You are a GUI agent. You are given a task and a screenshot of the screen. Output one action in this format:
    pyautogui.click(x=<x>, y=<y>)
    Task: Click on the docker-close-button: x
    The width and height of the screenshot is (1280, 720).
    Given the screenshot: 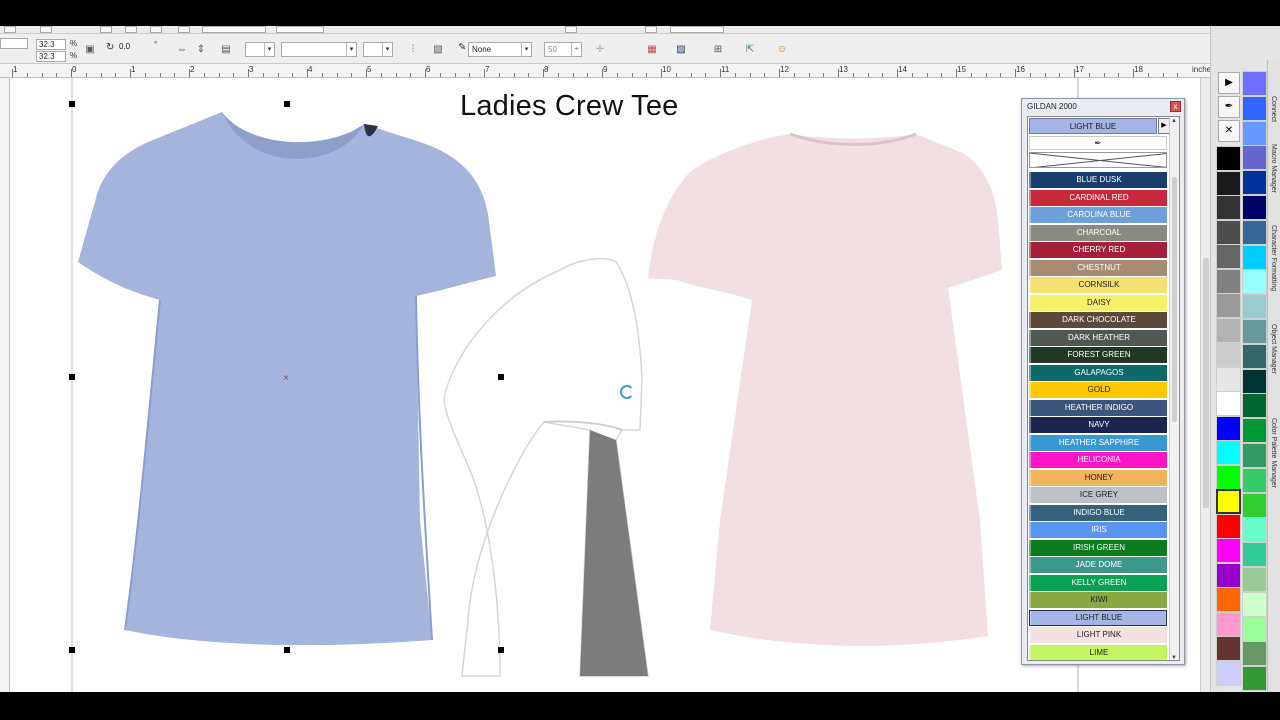 What is the action you would take?
    pyautogui.click(x=1175, y=106)
    